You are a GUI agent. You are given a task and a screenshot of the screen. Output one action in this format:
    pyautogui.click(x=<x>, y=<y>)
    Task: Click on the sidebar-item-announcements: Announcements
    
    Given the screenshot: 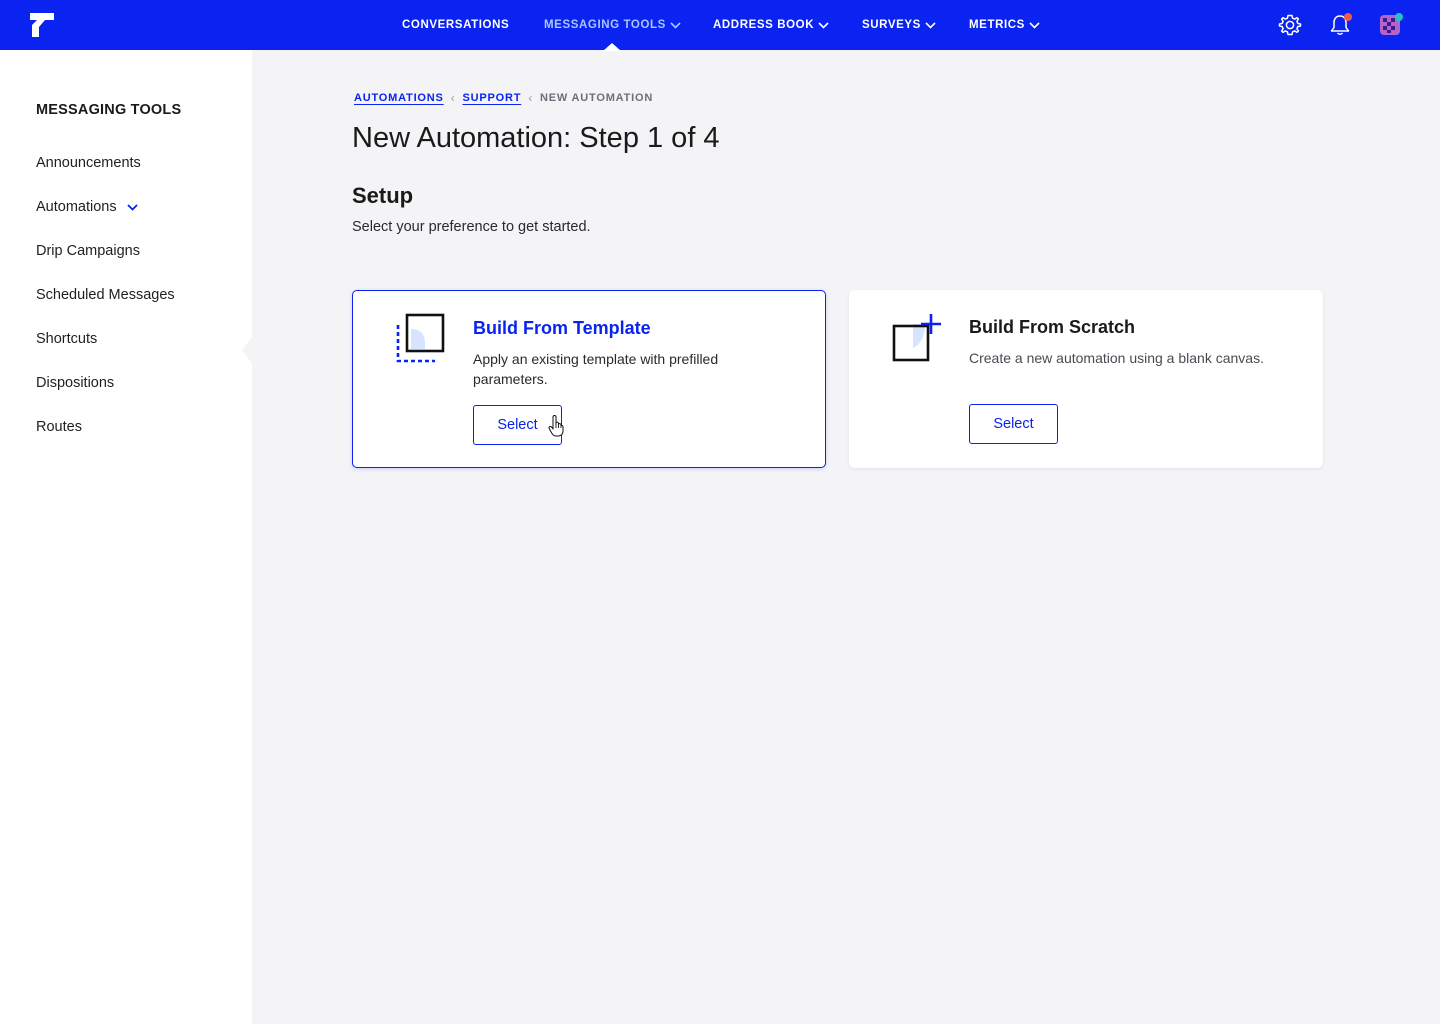 What is the action you would take?
    pyautogui.click(x=88, y=163)
    